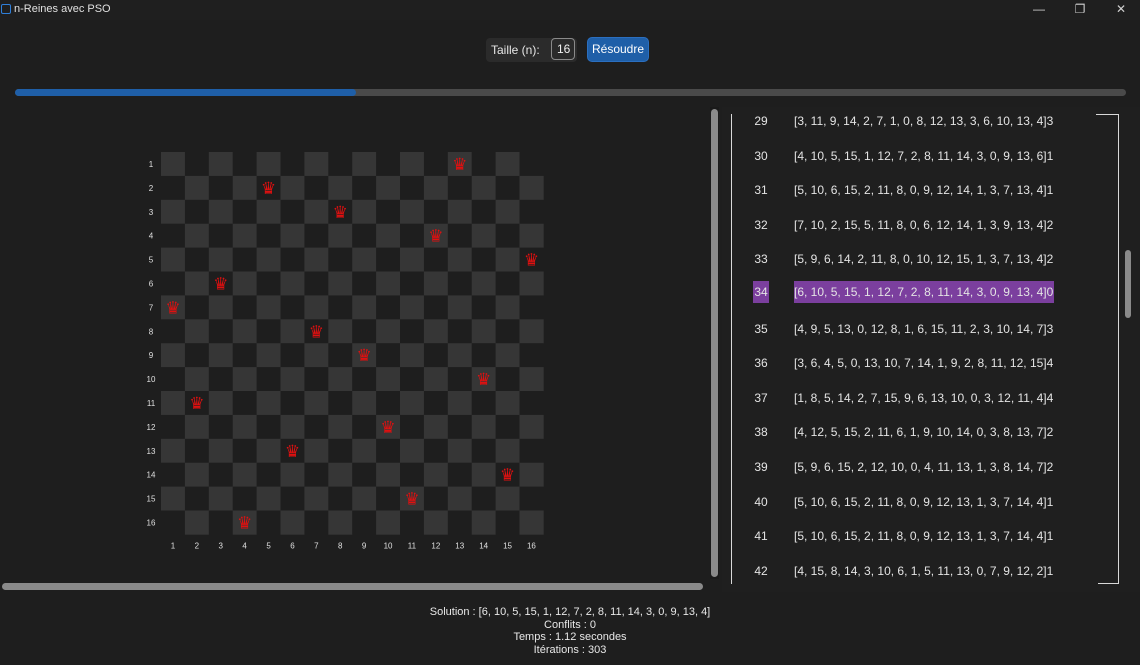 The height and width of the screenshot is (665, 1140). Describe the element at coordinates (1080, 10) in the screenshot. I see `maximize-button: ❐` at that location.